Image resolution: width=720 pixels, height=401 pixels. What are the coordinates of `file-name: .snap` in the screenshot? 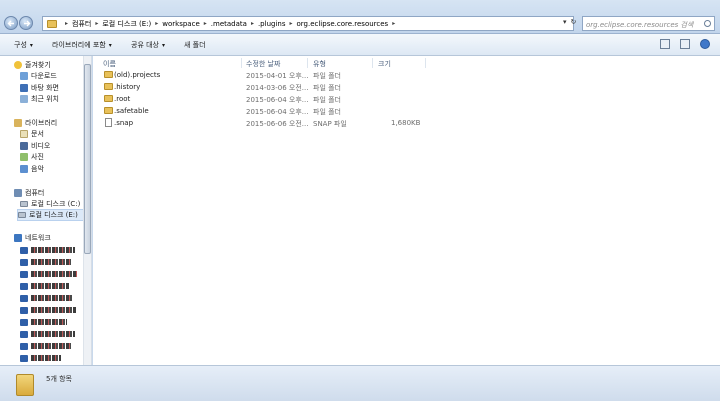 It's located at (124, 123).